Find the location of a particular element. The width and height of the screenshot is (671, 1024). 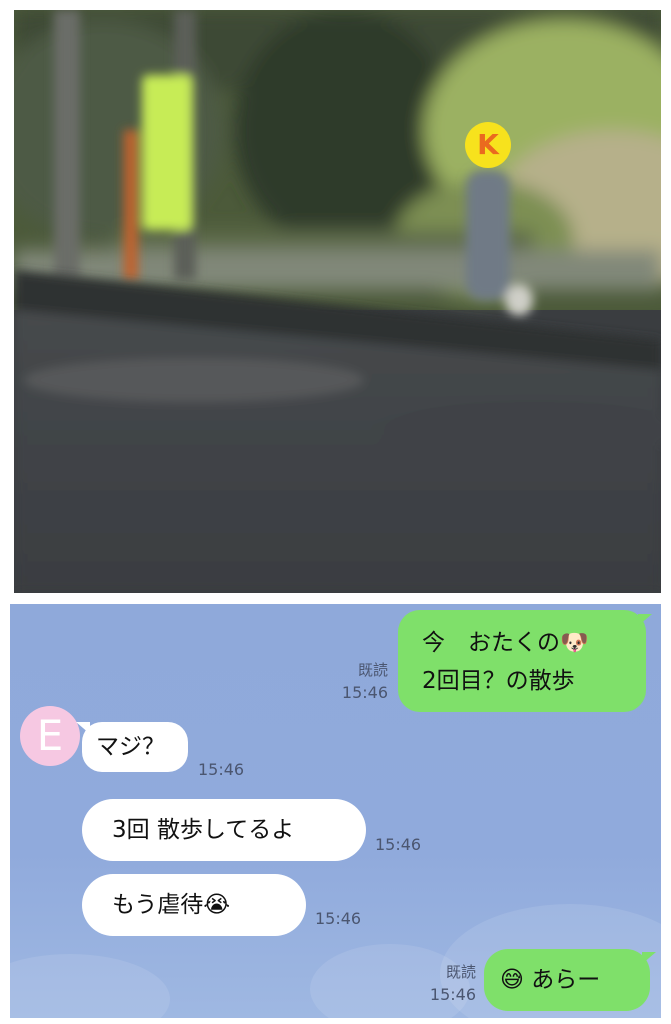

contact-avatar: E is located at coordinates (50, 736).